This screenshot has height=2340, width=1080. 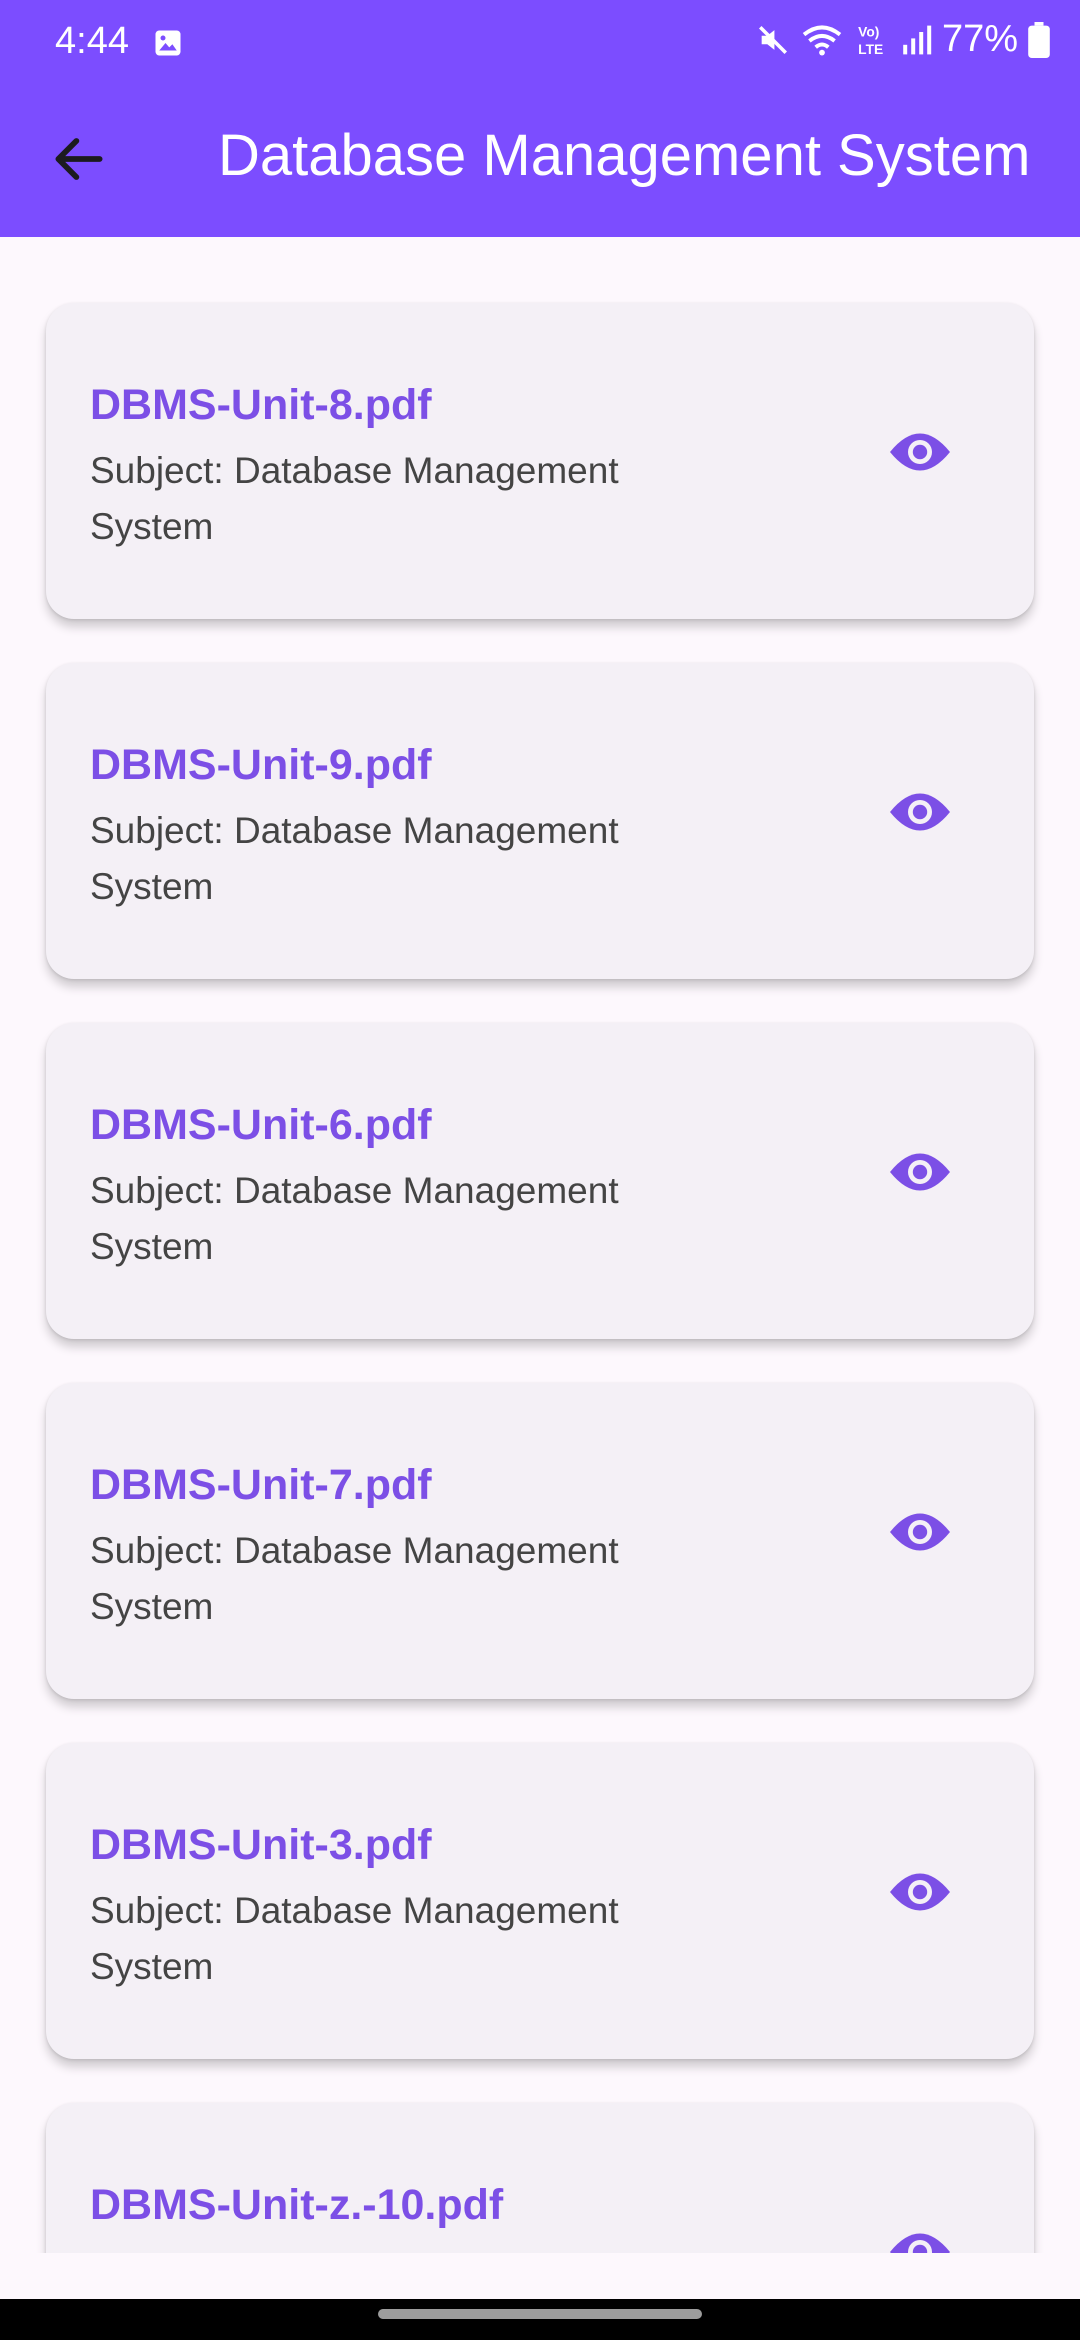 I want to click on status-time: 4:44, so click(x=92, y=41).